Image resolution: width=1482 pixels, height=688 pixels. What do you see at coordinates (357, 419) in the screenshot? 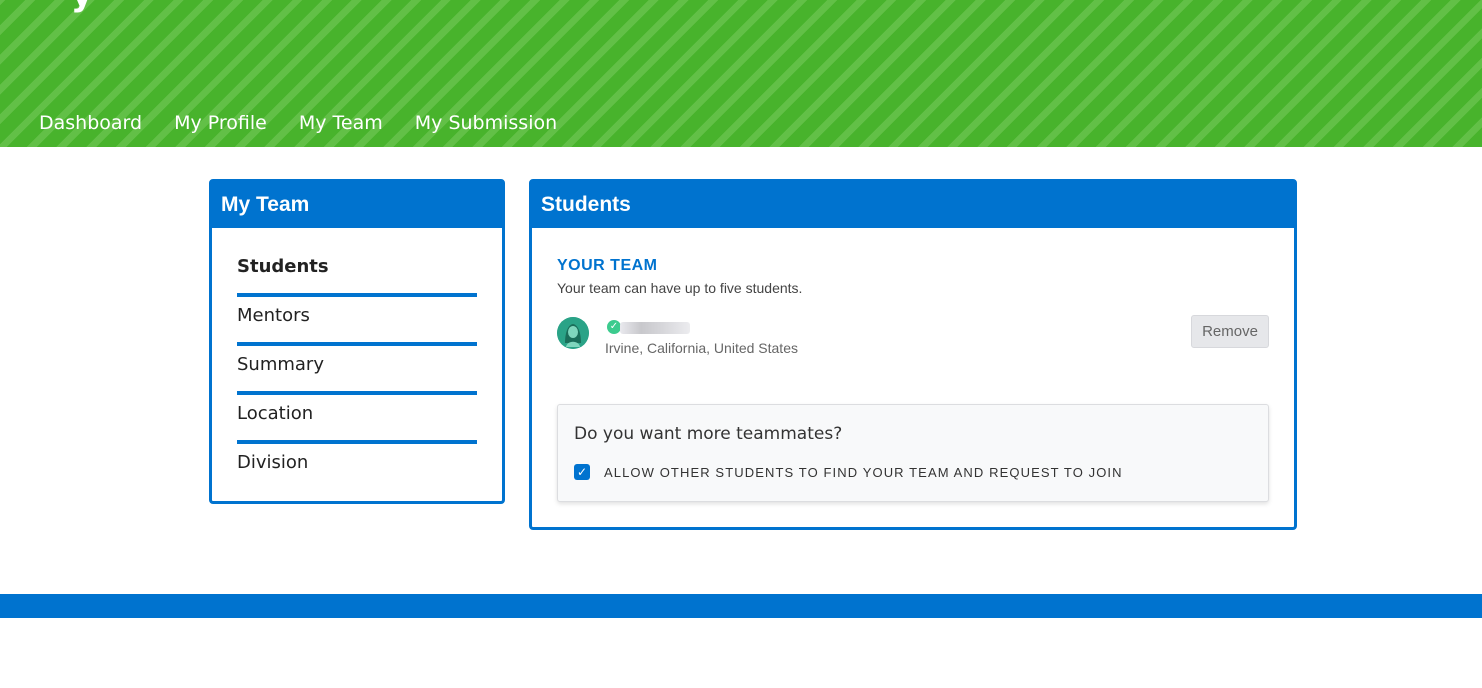
I see `sidebar-item-location: Location` at bounding box center [357, 419].